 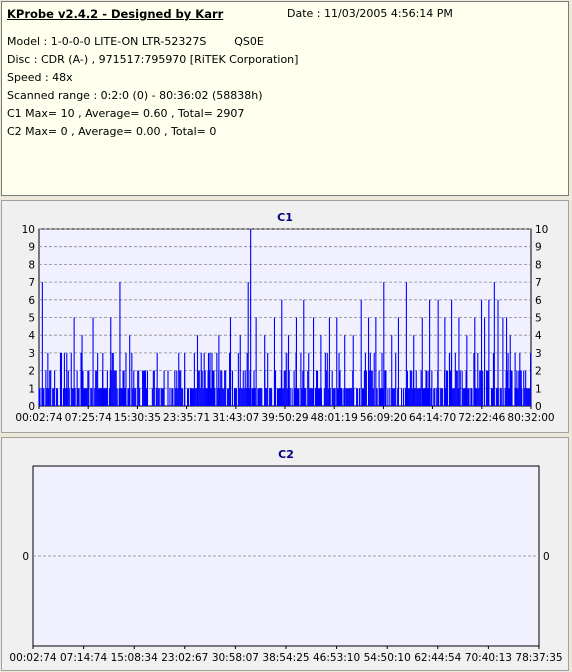 What do you see at coordinates (31, 372) in the screenshot?
I see `y-tick-label-left: 2` at bounding box center [31, 372].